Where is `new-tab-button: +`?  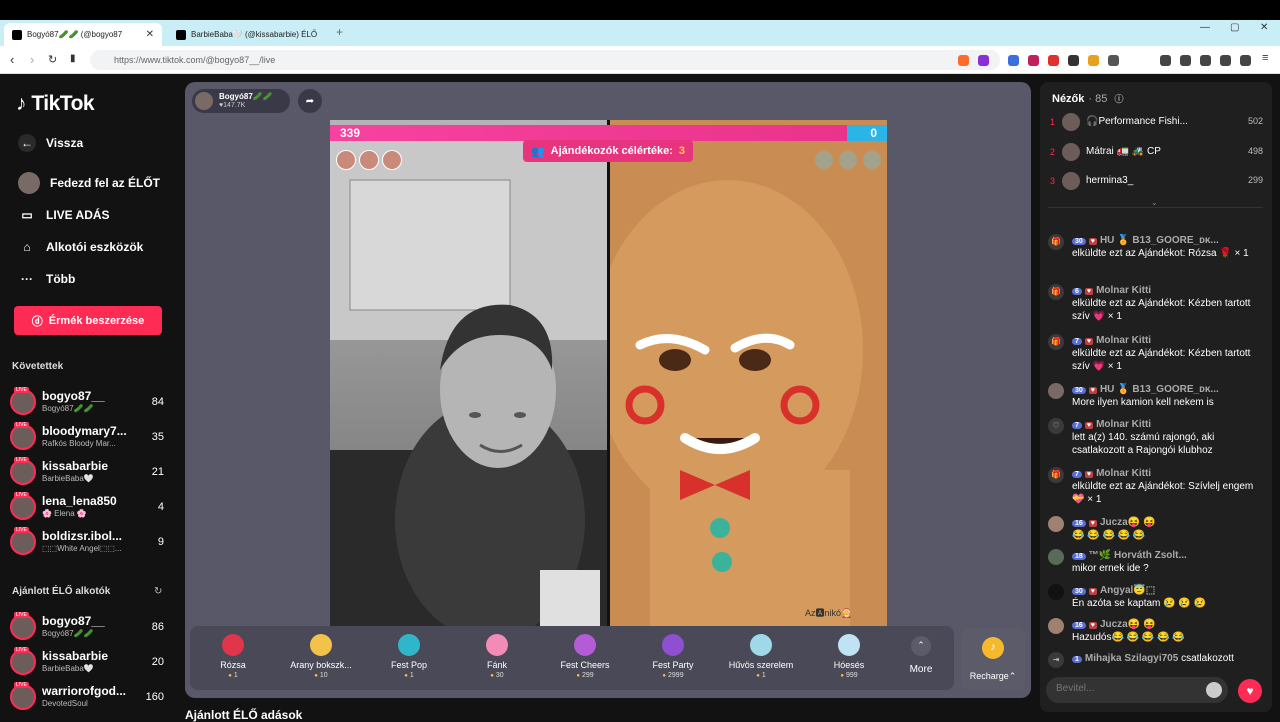 new-tab-button: + is located at coordinates (339, 32).